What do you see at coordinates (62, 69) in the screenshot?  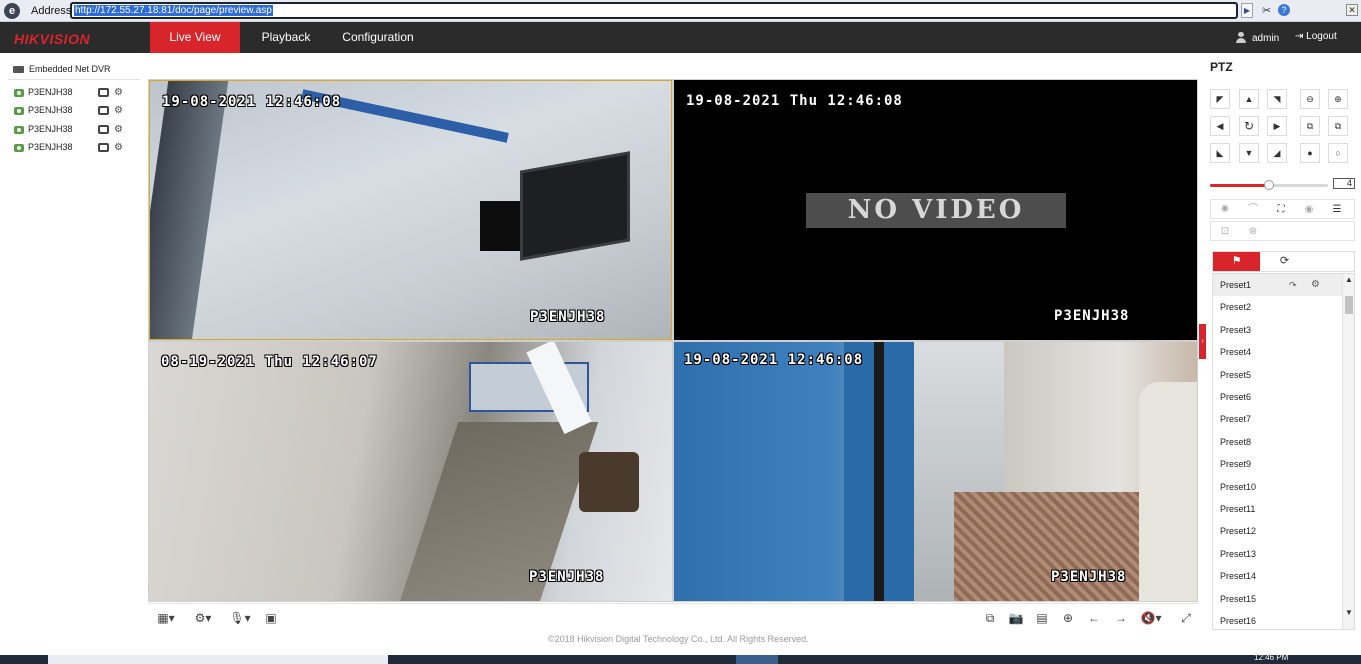 I see `tree-root-dvr: Embedded Net DVR` at bounding box center [62, 69].